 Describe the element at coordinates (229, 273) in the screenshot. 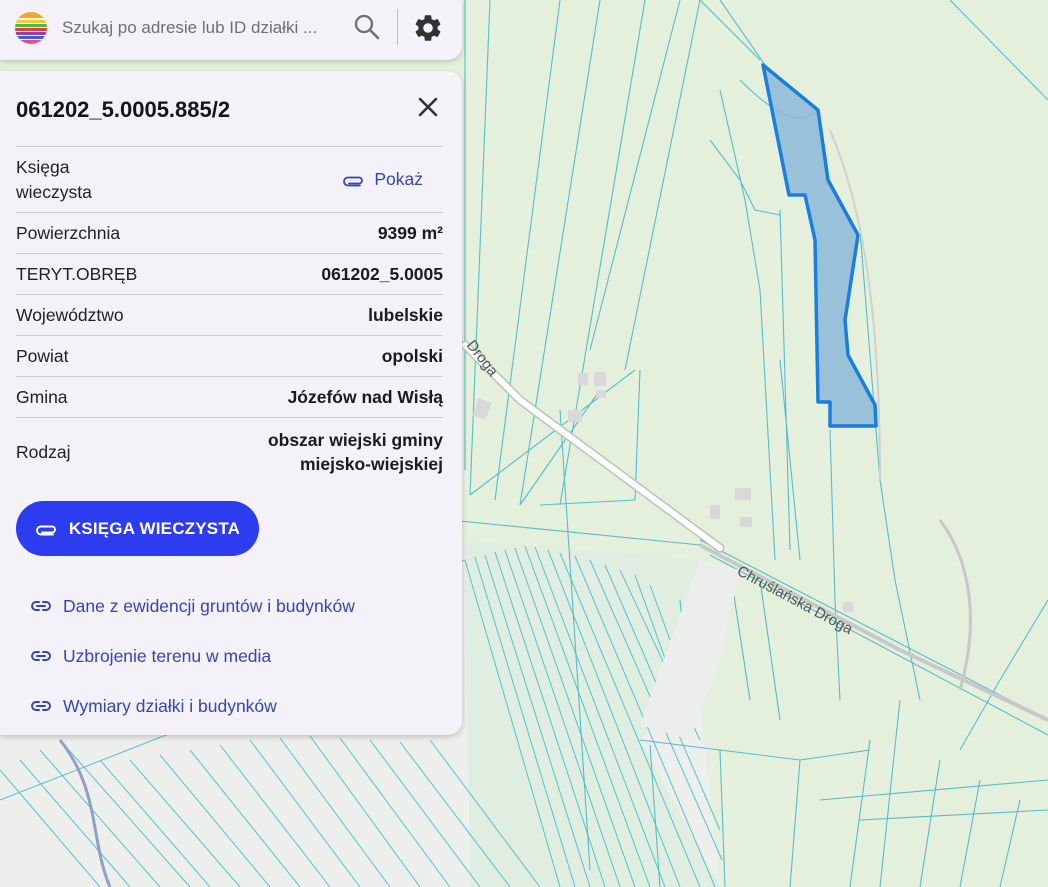

I see `row-teryt-obreb: TERYT.OBRĘB 061202_5.0005` at that location.